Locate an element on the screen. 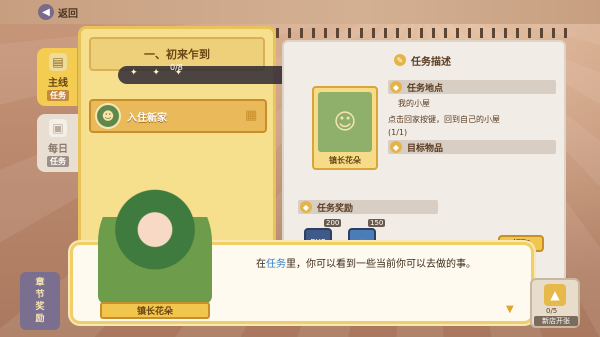 This screenshot has height=337, width=600. side-tabs: ▤ 主线 任务 ▣ 每日 任务 is located at coordinates (58, 114).